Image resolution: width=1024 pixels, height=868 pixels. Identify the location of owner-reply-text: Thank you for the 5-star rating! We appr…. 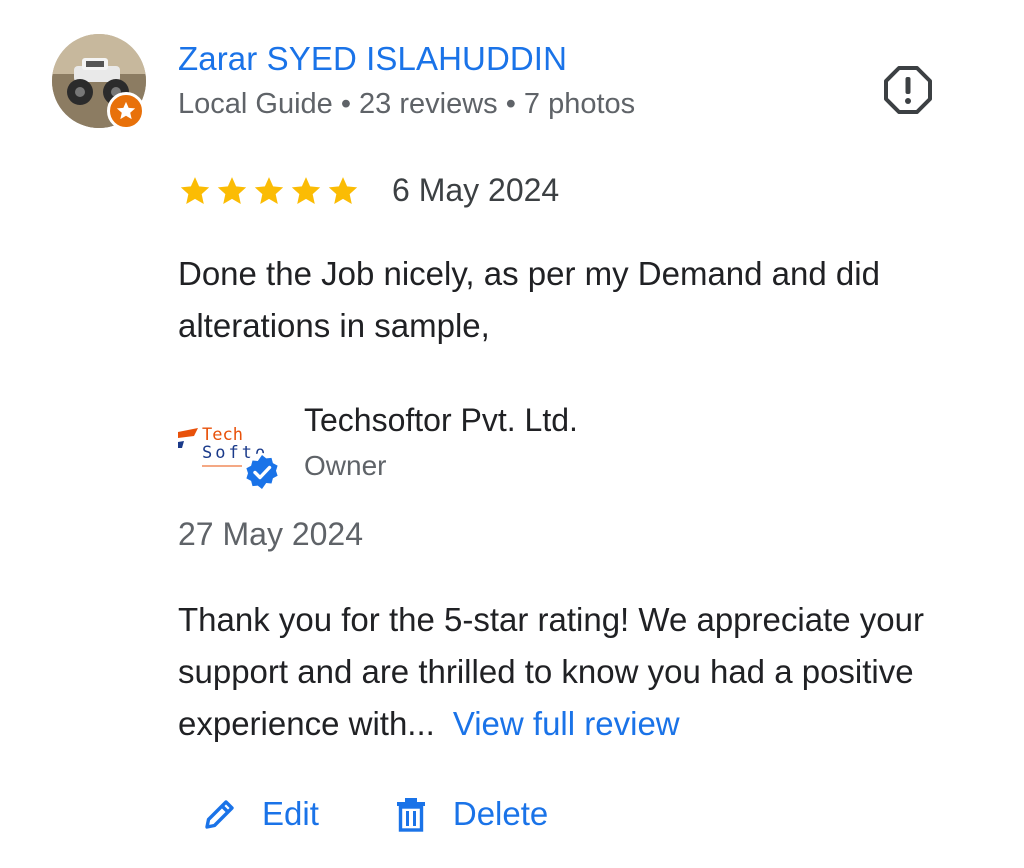
(588, 672).